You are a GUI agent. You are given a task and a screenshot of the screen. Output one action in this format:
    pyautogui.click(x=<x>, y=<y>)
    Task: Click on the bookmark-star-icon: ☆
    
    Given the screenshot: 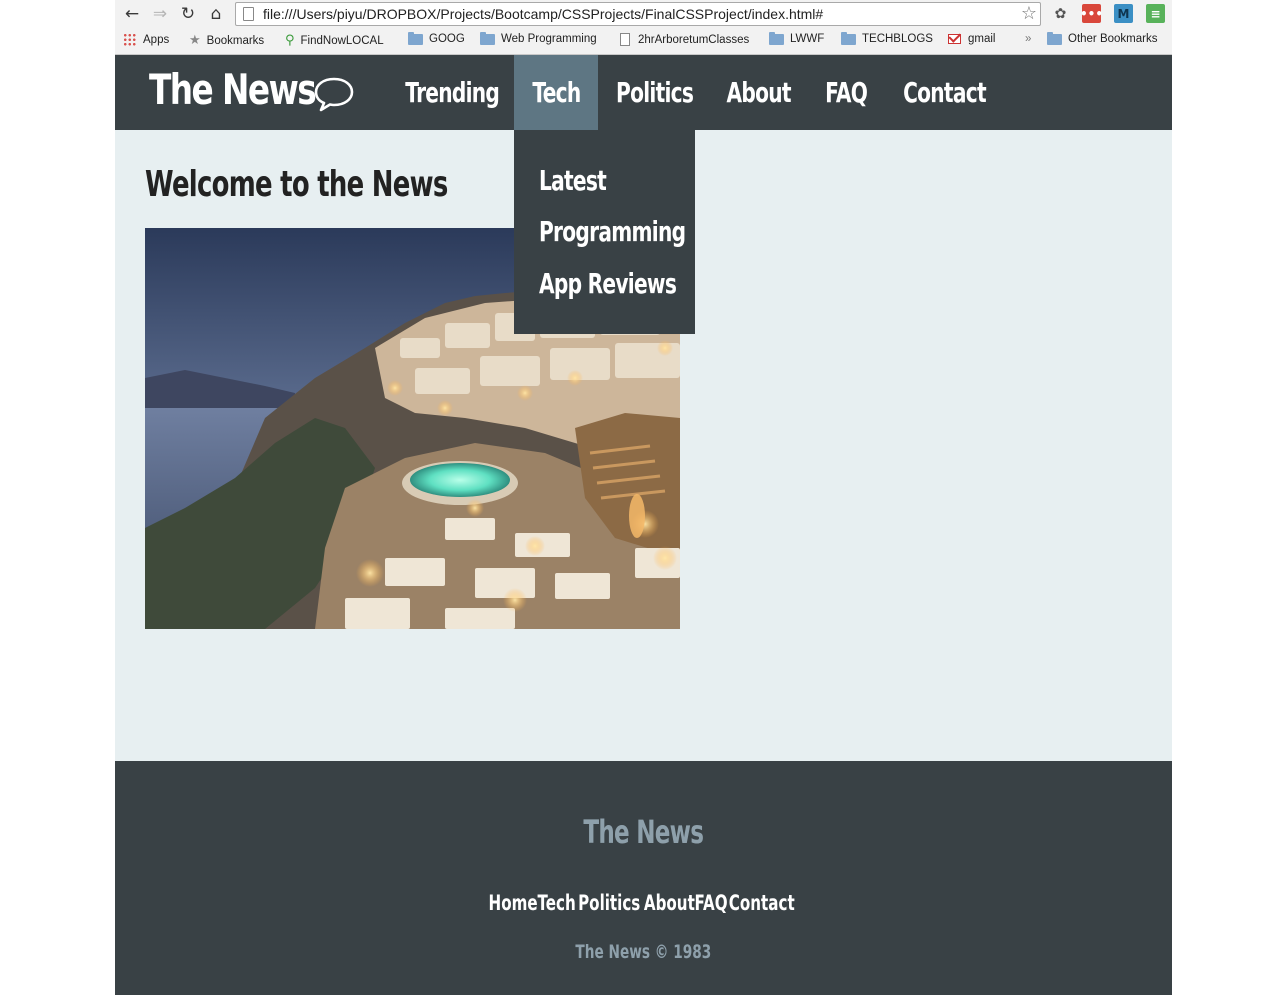 What is the action you would take?
    pyautogui.click(x=1029, y=13)
    